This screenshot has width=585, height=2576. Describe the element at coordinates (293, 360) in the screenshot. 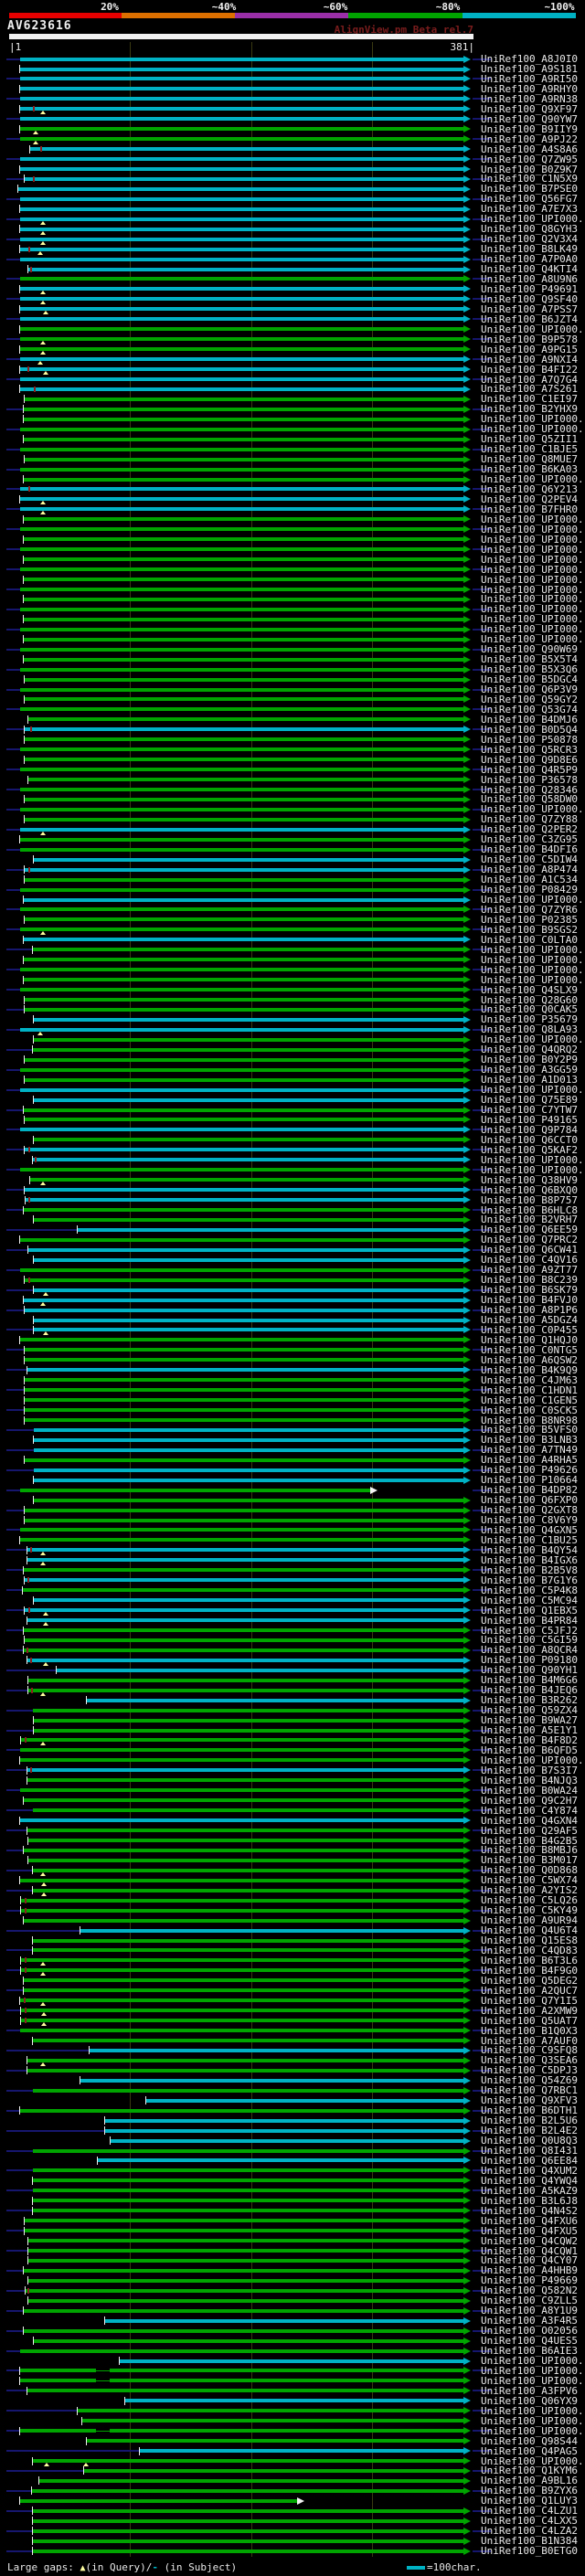

I see `hit-row: UniRef100_A9NXI4` at that location.